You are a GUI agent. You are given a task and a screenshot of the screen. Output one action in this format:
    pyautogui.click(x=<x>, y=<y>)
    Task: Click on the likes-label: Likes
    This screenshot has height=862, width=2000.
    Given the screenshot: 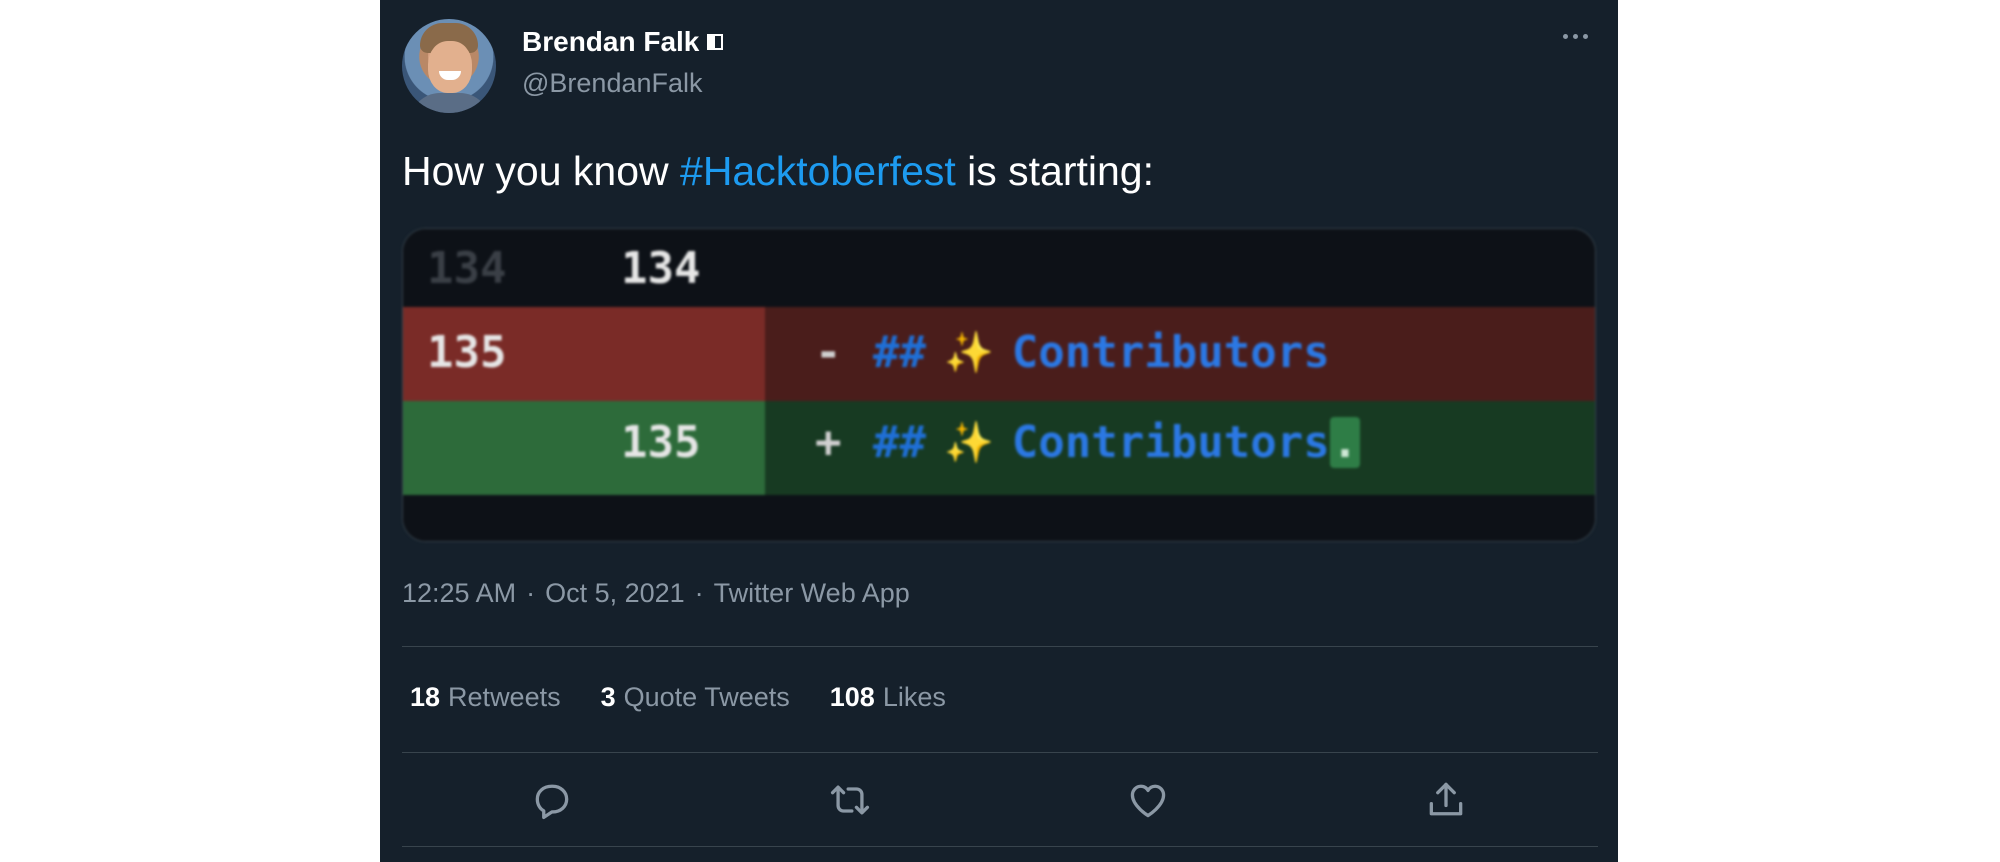 What is the action you would take?
    pyautogui.click(x=914, y=697)
    